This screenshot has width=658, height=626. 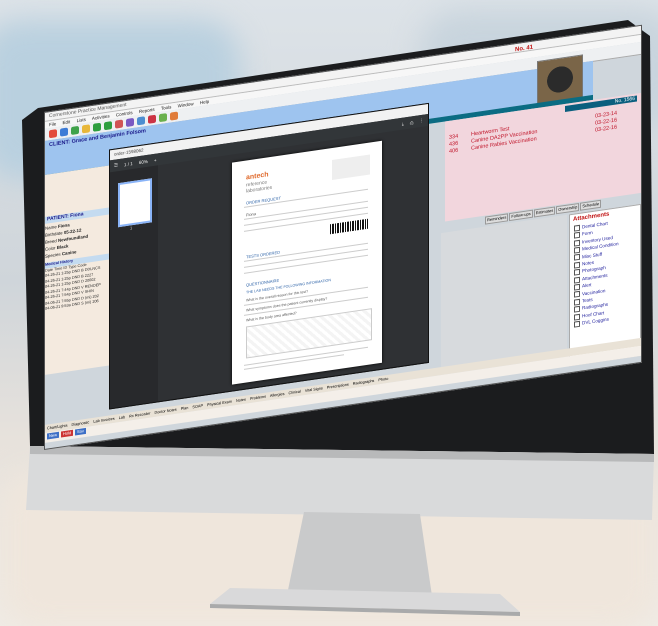 What do you see at coordinates (131, 228) in the screenshot?
I see `thumbnail-number: 1` at bounding box center [131, 228].